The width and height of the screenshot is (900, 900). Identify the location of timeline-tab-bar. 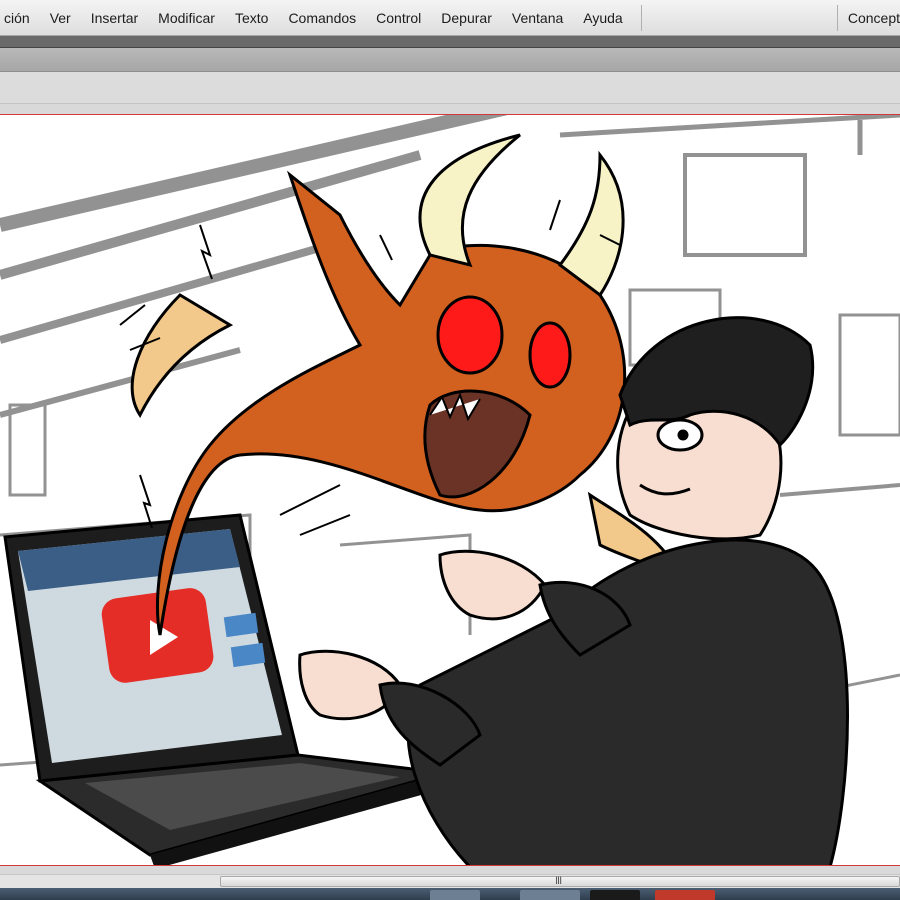
(450, 60).